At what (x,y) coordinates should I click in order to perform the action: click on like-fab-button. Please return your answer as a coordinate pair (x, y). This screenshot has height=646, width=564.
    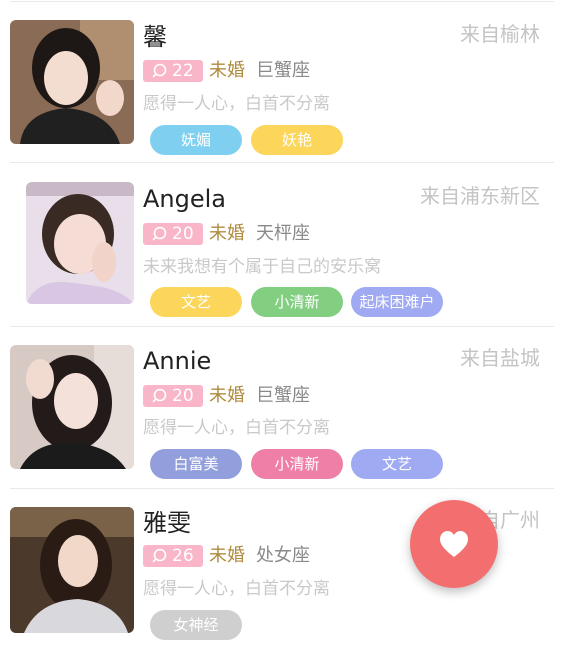
    Looking at the image, I should click on (454, 544).